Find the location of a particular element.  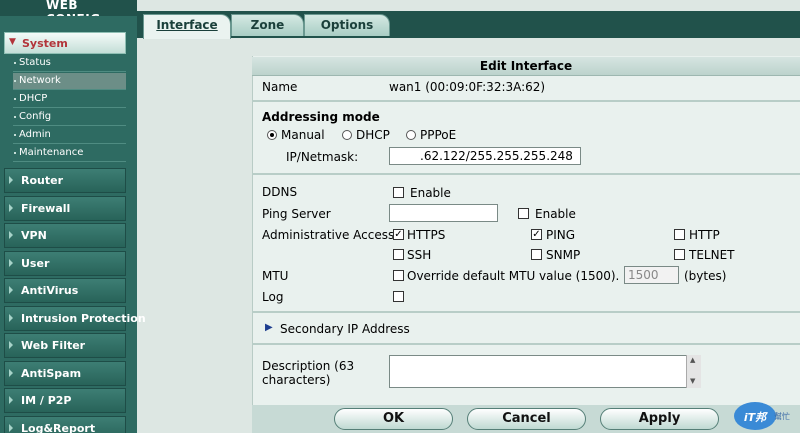

sidebar-item-label: AntiSpam is located at coordinates (51, 373).